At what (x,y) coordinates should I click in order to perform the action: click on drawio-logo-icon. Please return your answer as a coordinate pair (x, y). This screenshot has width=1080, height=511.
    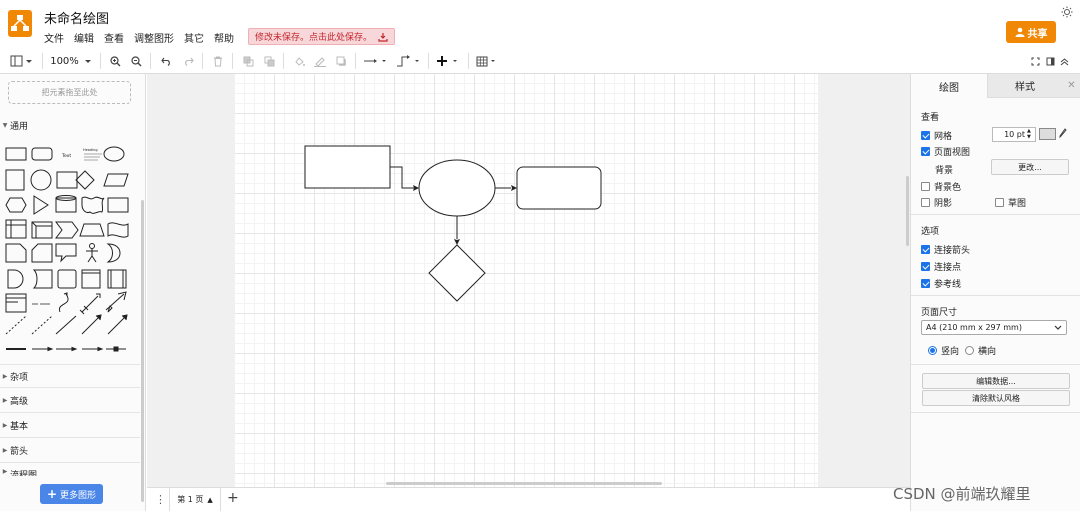
    Looking at the image, I should click on (20, 23).